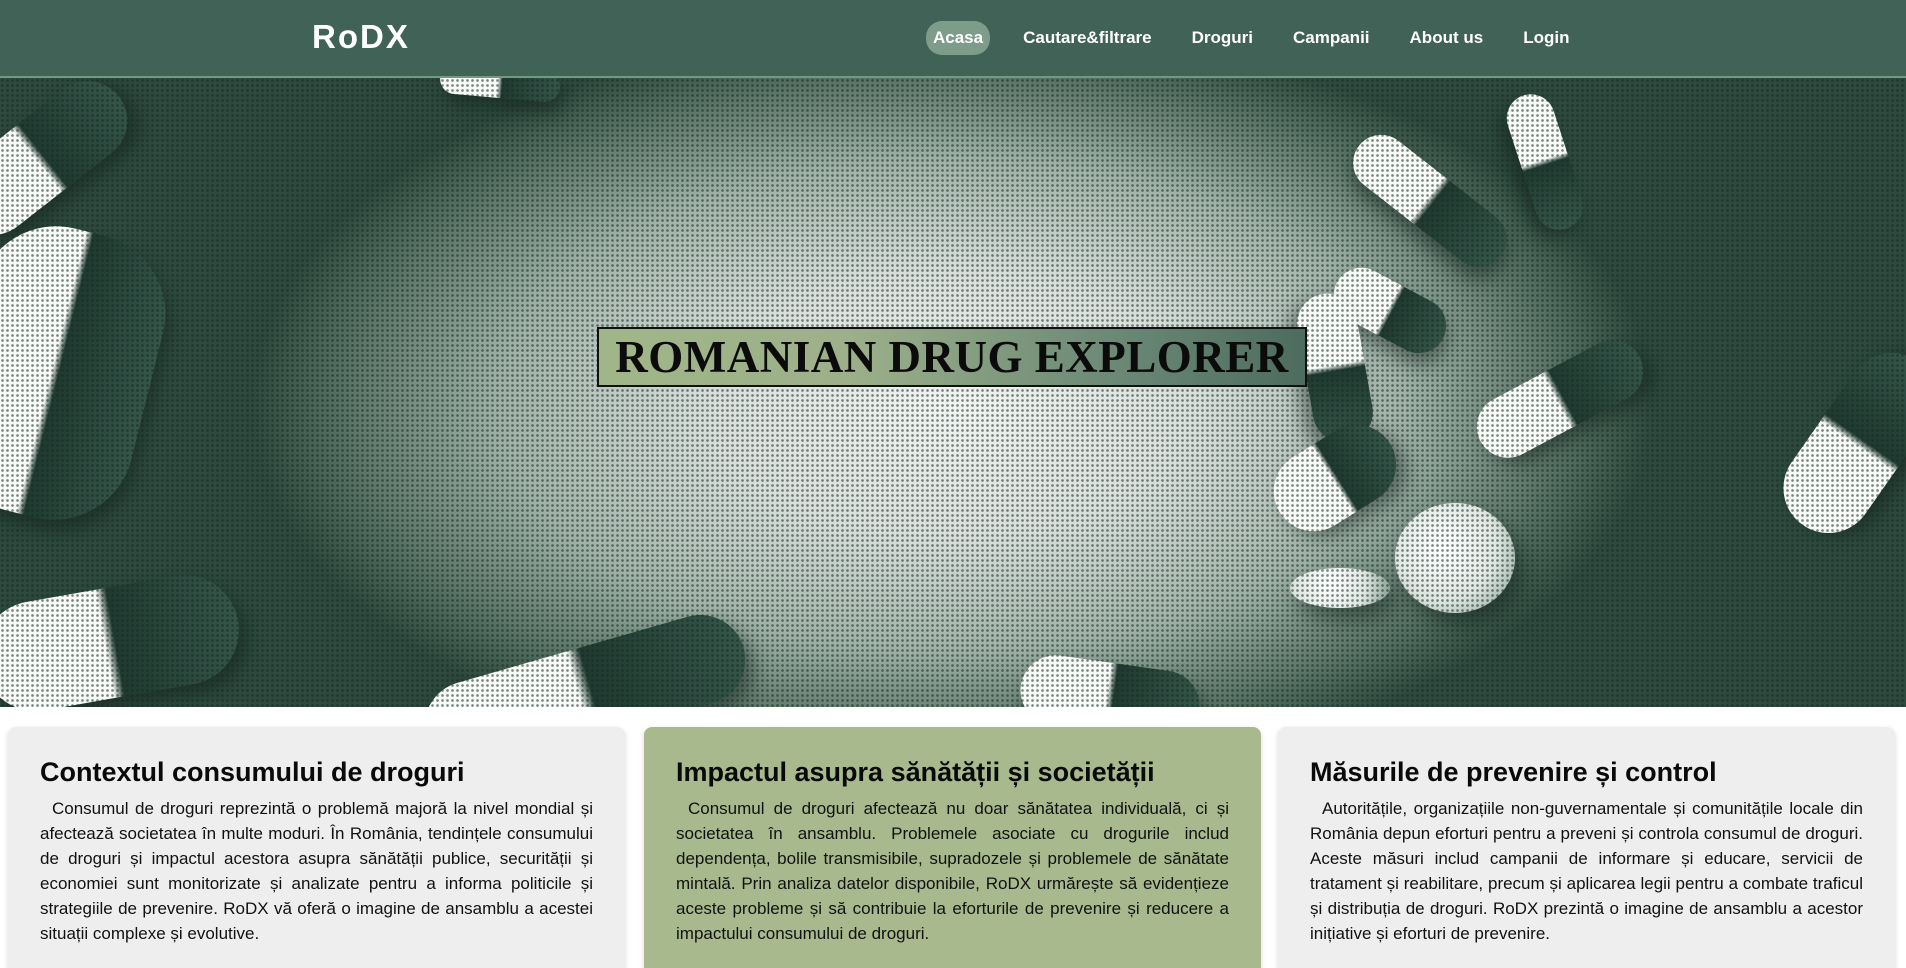  Describe the element at coordinates (1331, 38) in the screenshot. I see `nav-link-campanii: Campanii` at that location.